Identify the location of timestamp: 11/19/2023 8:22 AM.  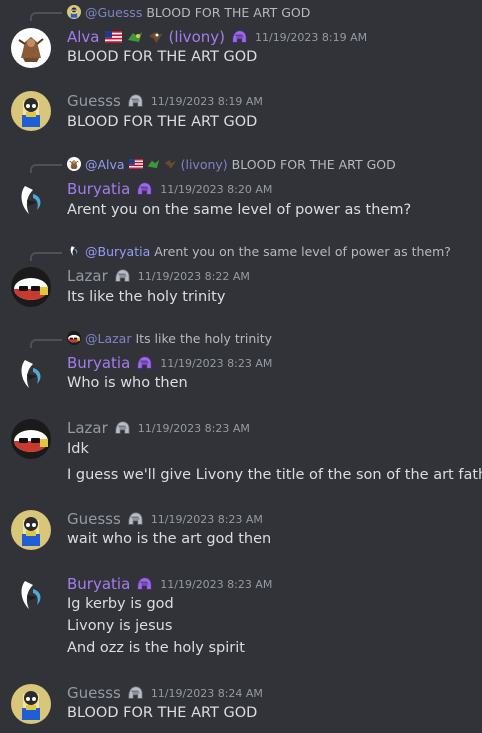
(194, 276).